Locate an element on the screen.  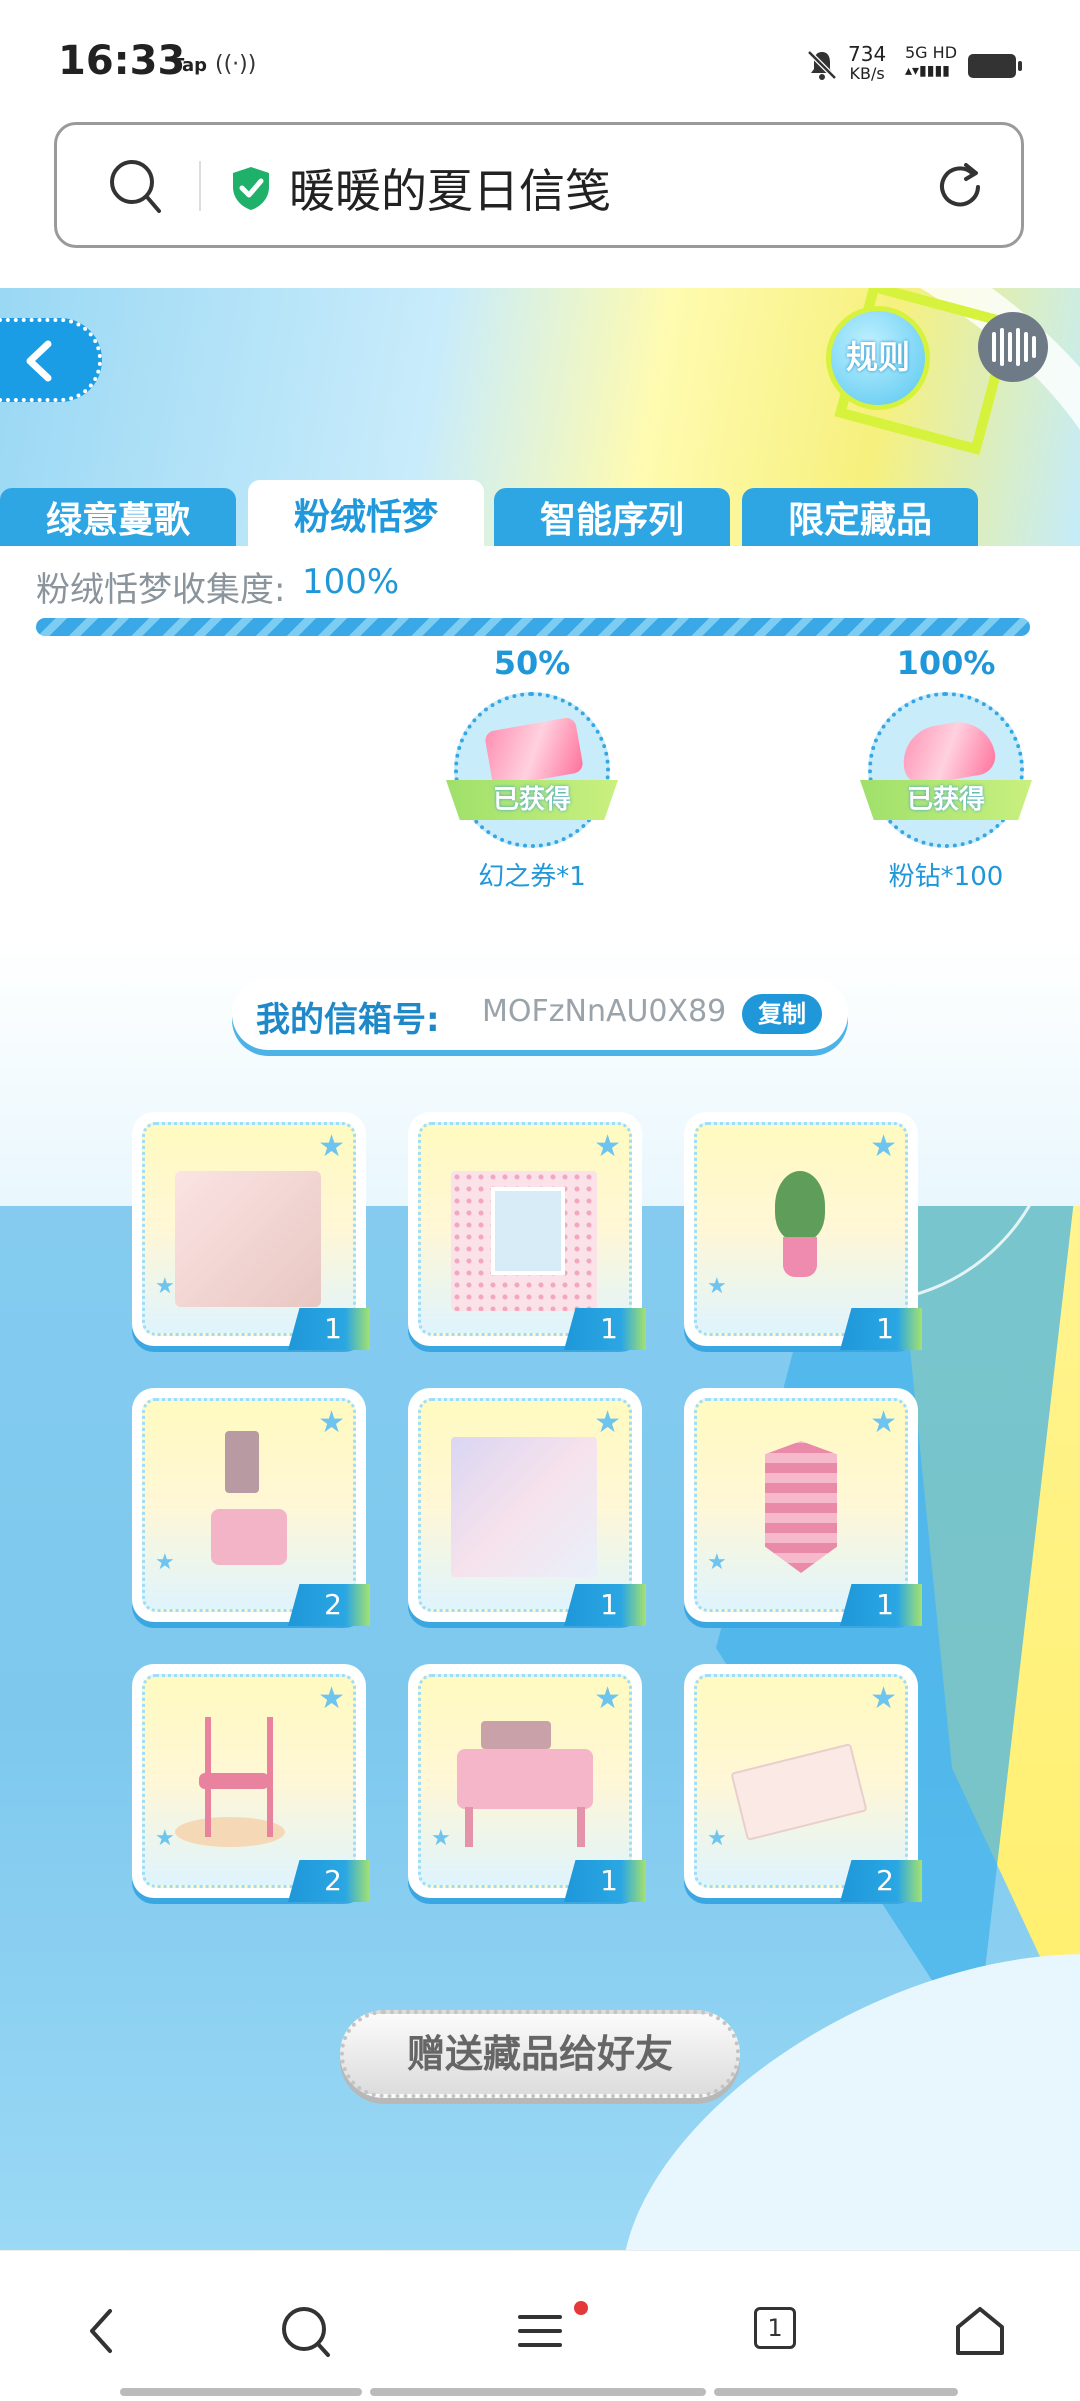
painting-icon is located at coordinates (524, 1507).